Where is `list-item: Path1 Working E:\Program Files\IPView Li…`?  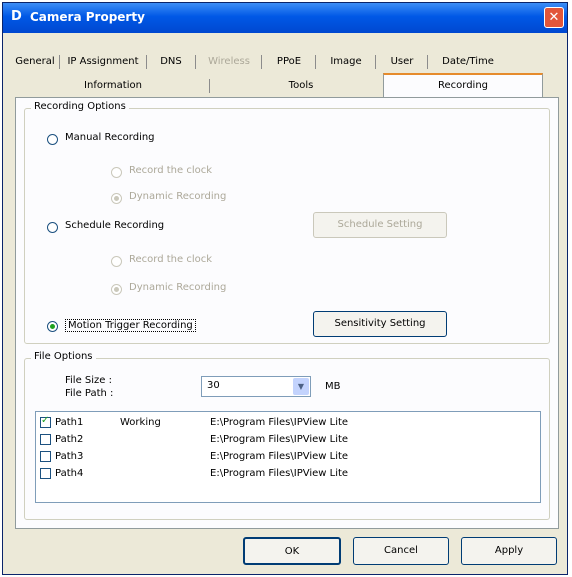 list-item: Path1 Working E:\Program Files\IPView Li… is located at coordinates (288, 422).